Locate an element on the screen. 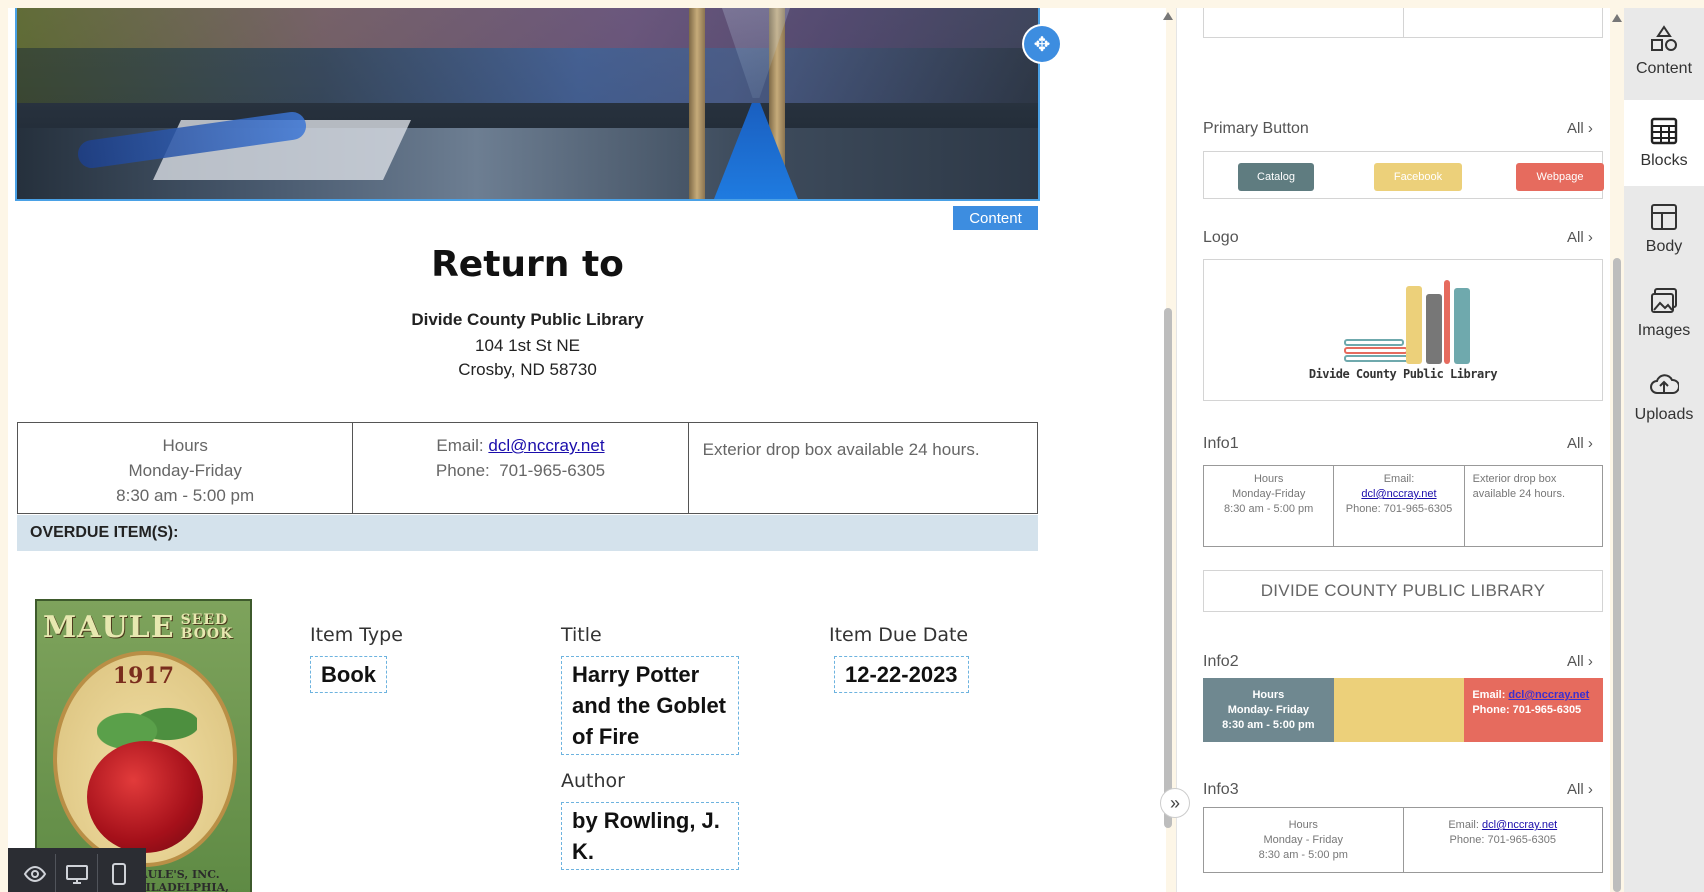 This screenshot has height=892, width=1704. tab-blocks: Blocks is located at coordinates (1664, 143).